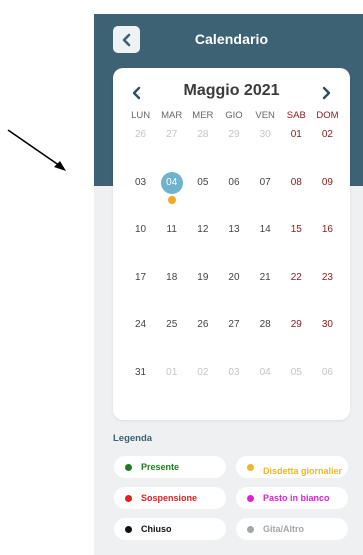  I want to click on calendar-day-selected: 04, so click(171, 196).